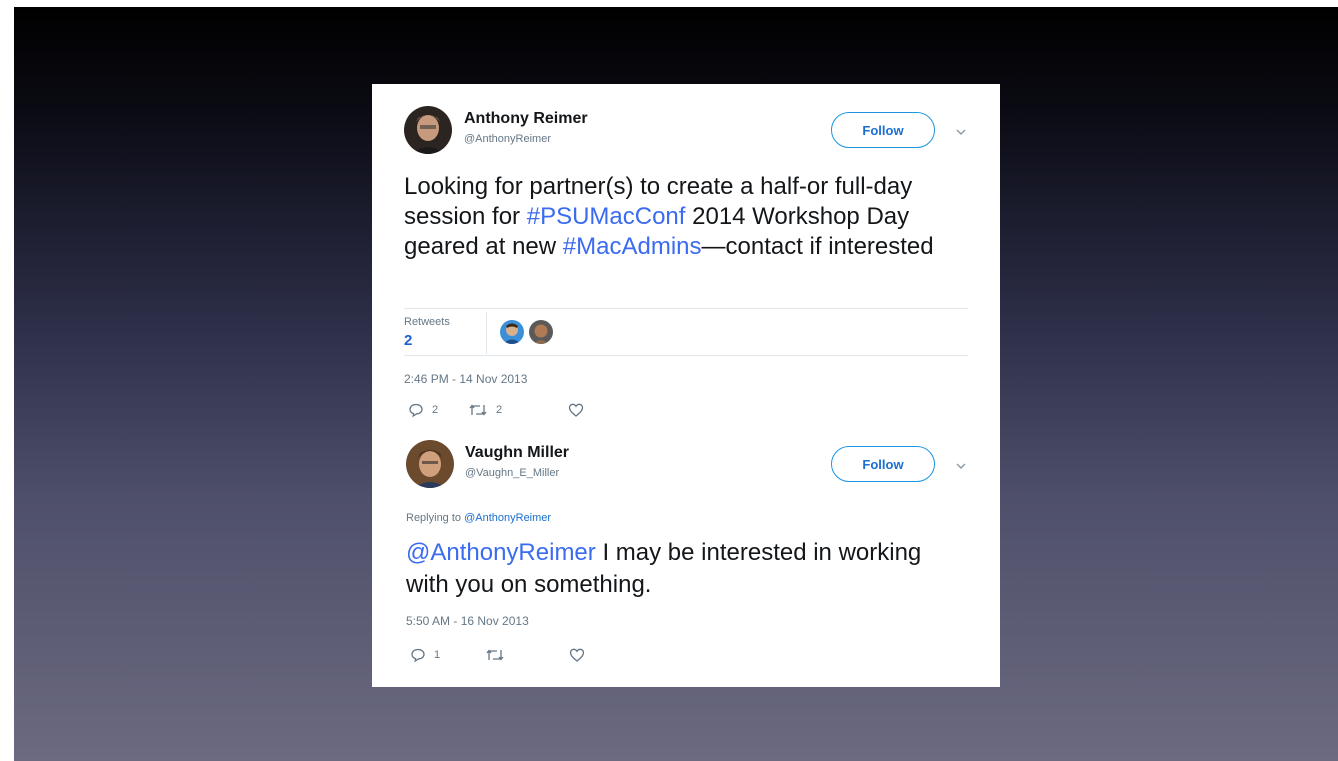  I want to click on reply-timestamp: 5:50 AM - 16 Nov 2013, so click(467, 621).